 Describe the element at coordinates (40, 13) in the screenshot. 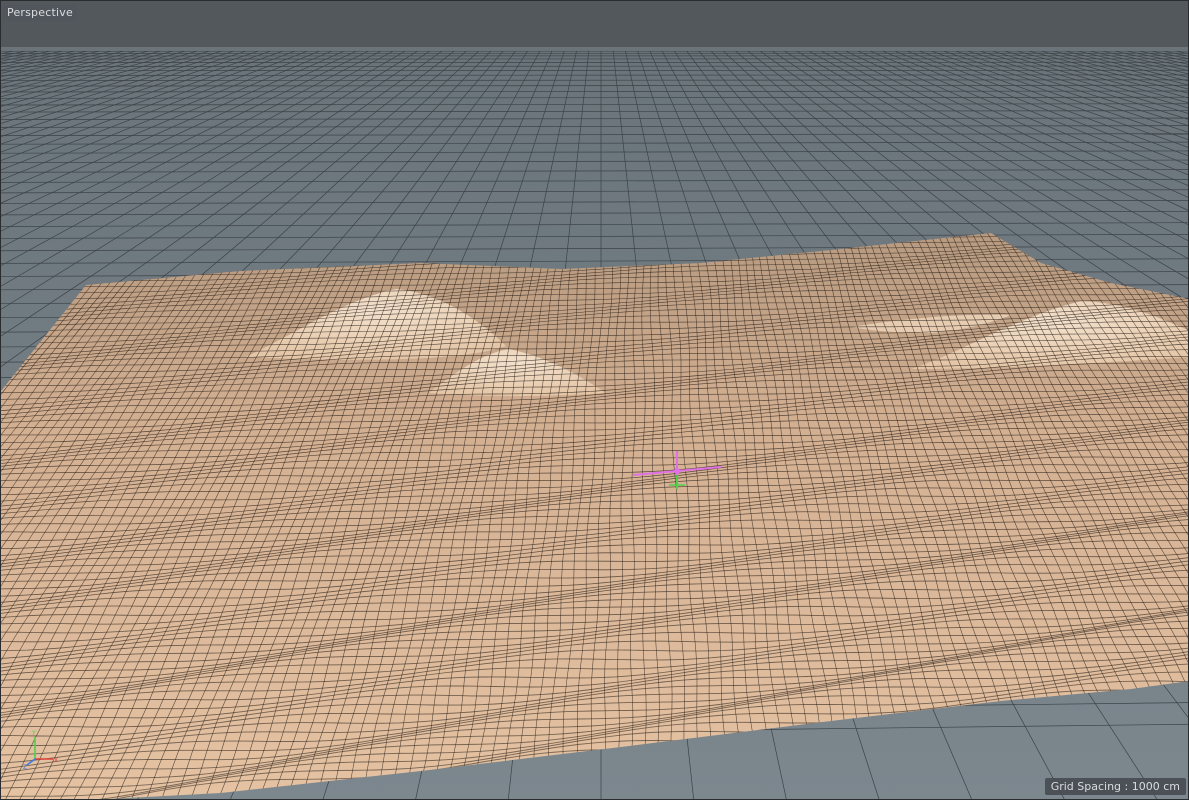

I see `view-name-label: Perspective` at that location.